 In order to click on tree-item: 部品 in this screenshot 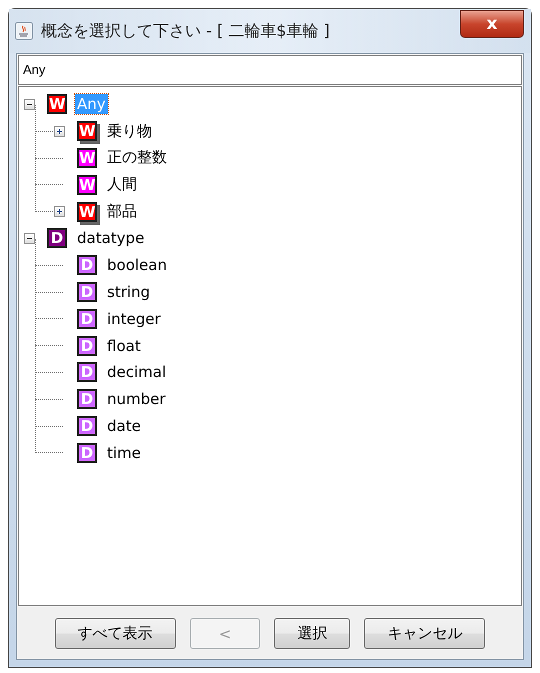, I will do `click(122, 211)`.